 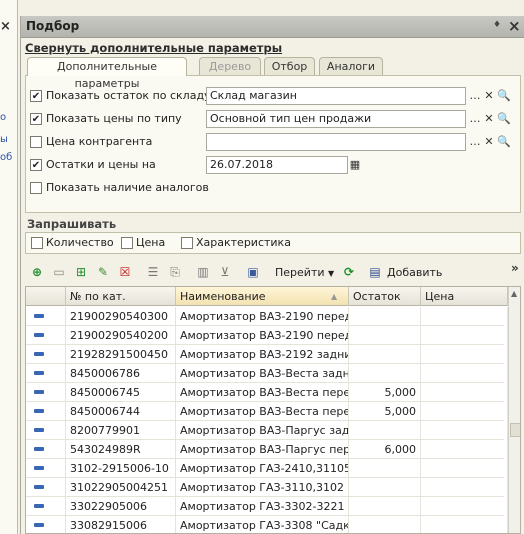 I want to click on contractor-price-checkbox, so click(x=36, y=142).